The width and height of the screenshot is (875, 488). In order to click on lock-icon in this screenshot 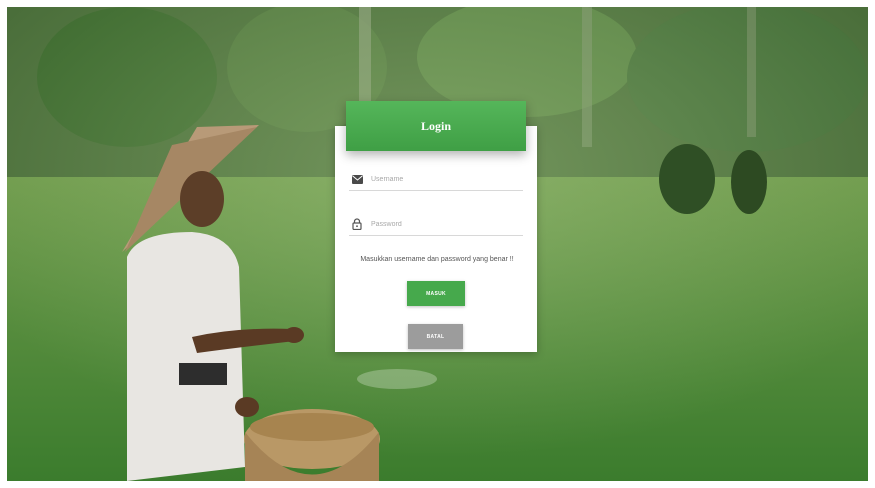, I will do `click(357, 224)`.